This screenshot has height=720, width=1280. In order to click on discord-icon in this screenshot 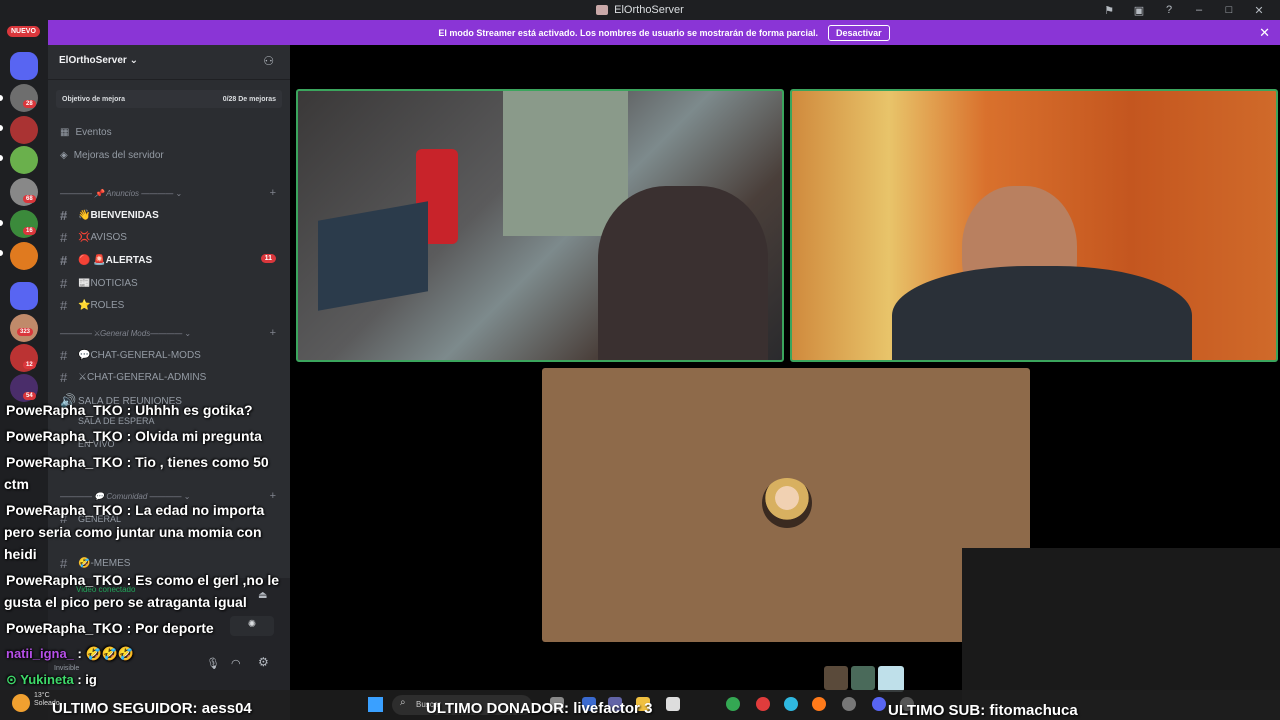, I will do `click(879, 704)`.